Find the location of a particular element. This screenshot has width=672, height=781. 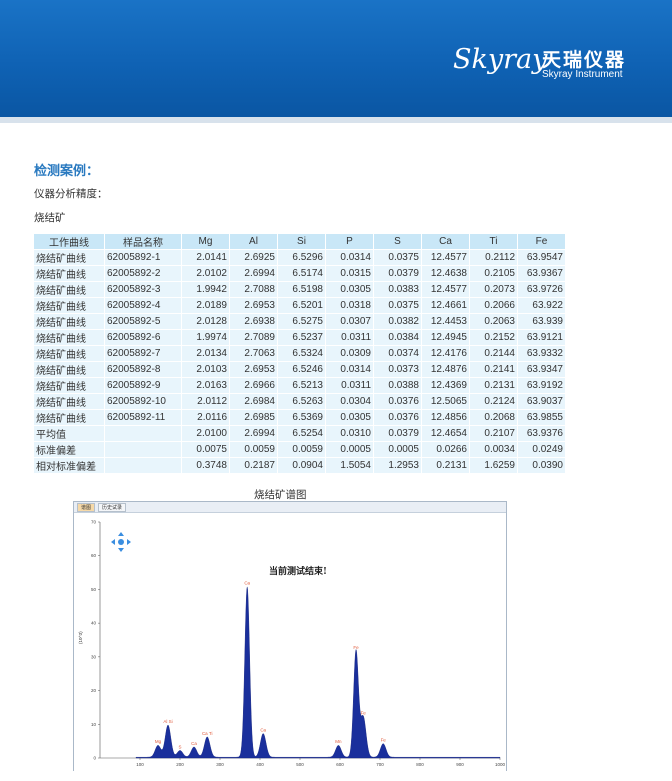

table-cell: 1.6259 is located at coordinates (493, 465).